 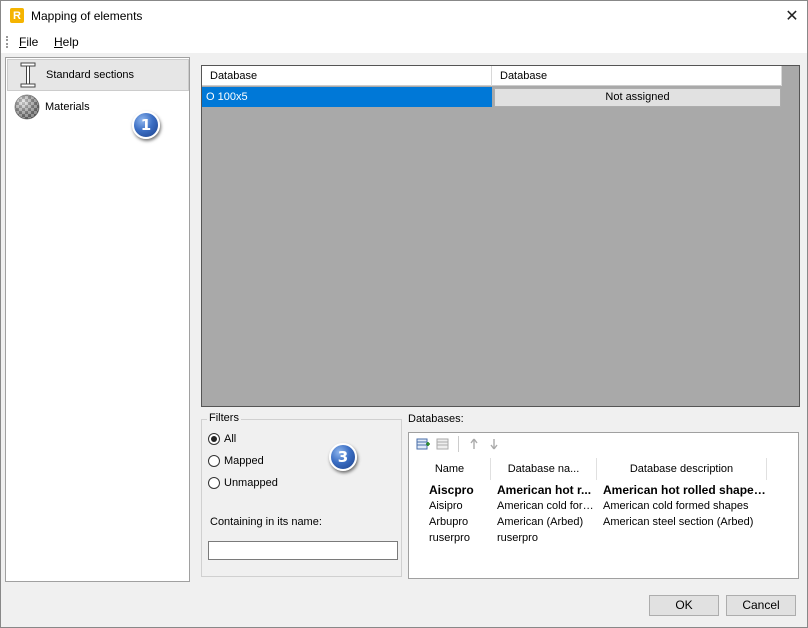 I want to click on databases-header: Name Database na... Database description, so click(x=588, y=469).